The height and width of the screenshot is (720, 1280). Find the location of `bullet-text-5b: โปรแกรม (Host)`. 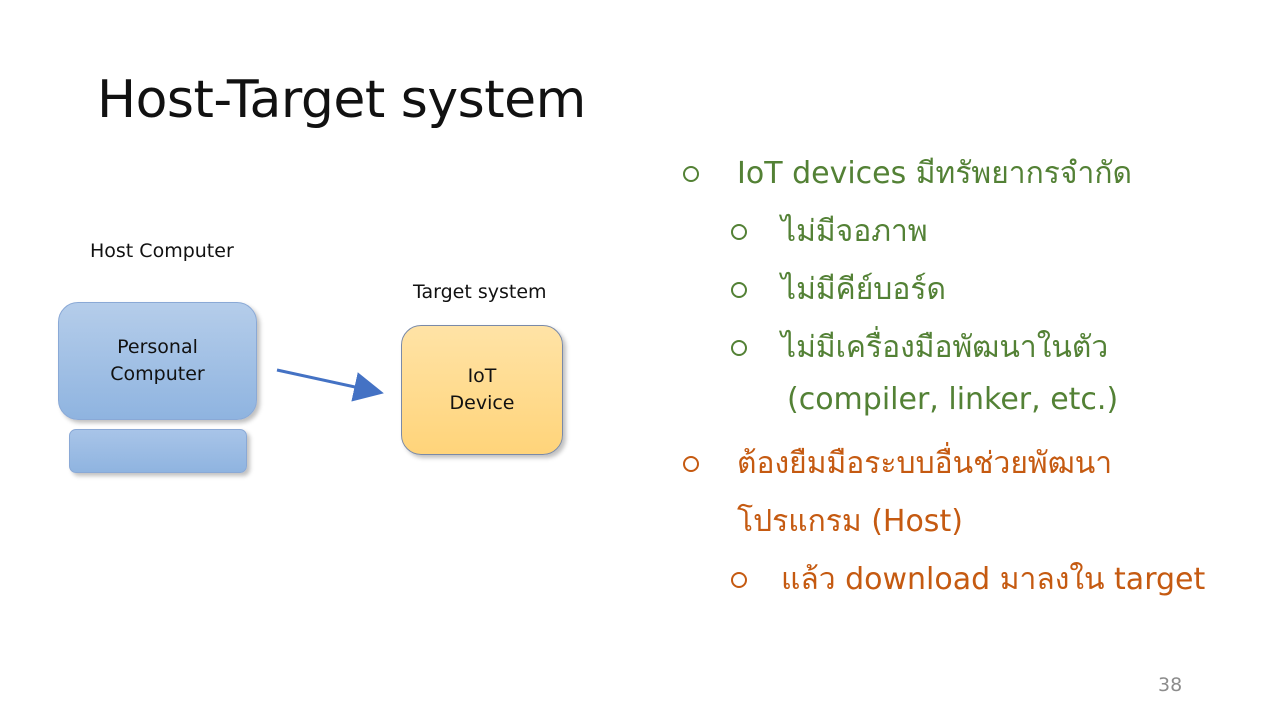

bullet-text-5b: โปรแกรม (Host) is located at coordinates (850, 521).